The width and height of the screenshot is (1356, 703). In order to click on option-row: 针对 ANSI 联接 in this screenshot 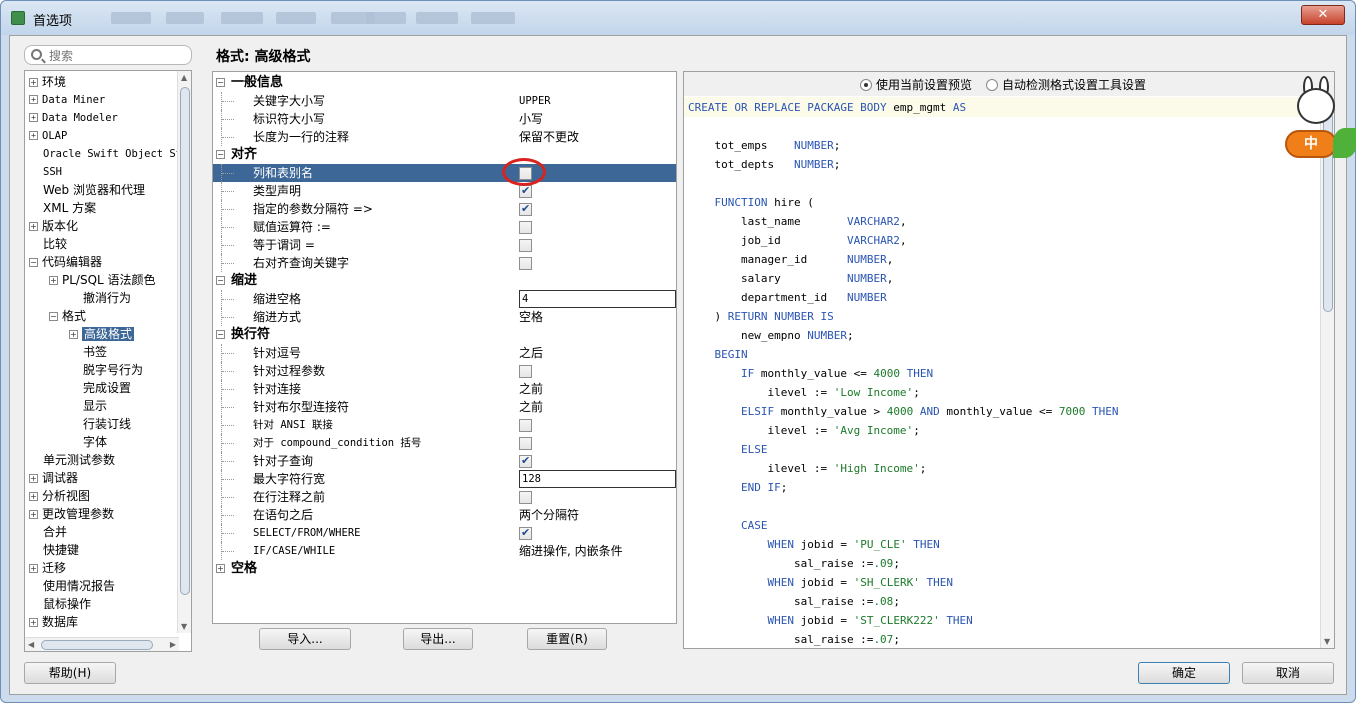, I will do `click(444, 425)`.